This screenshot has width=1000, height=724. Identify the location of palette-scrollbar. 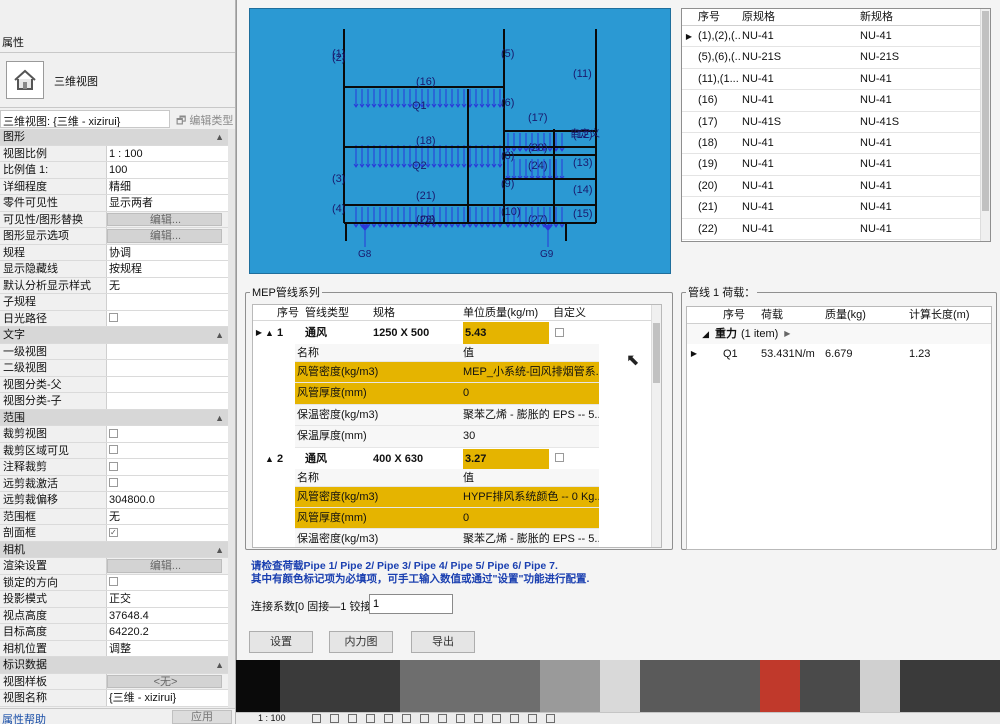
(231, 419).